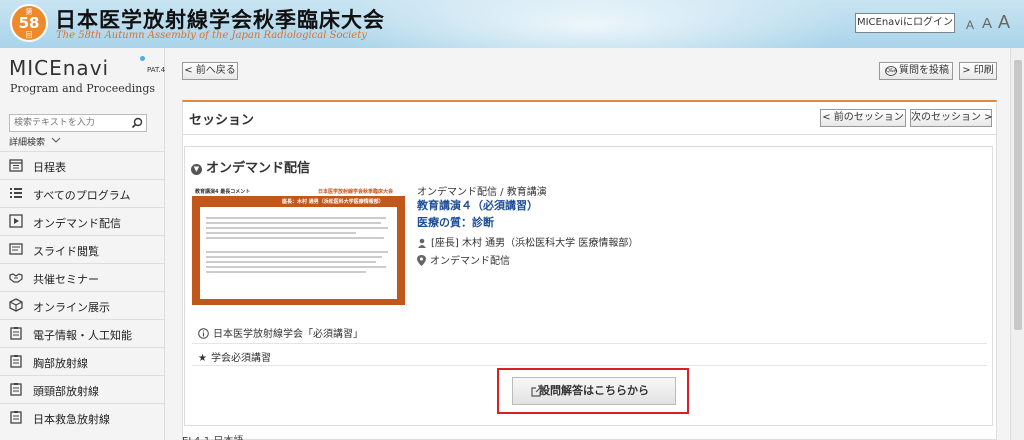 The width and height of the screenshot is (1024, 440). I want to click on sidebar-item-all-programs: すべてのプログラム, so click(82, 193).